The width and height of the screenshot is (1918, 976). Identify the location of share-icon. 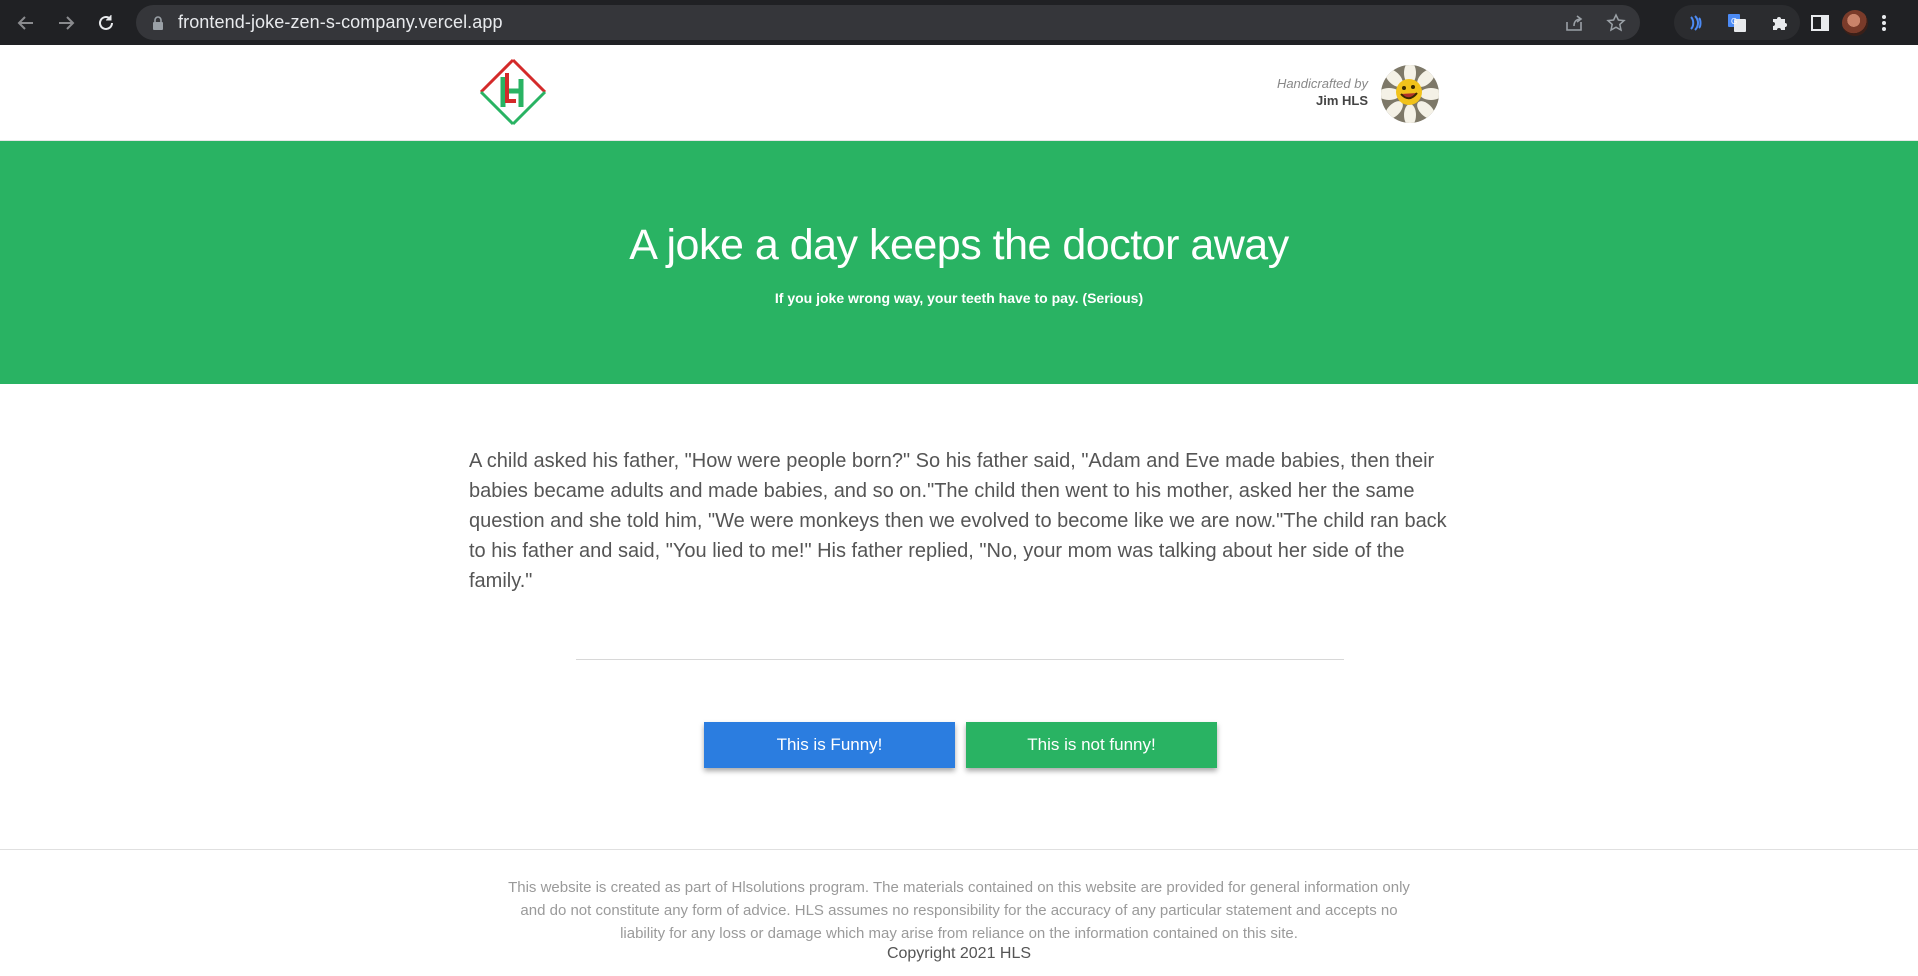
(1574, 23).